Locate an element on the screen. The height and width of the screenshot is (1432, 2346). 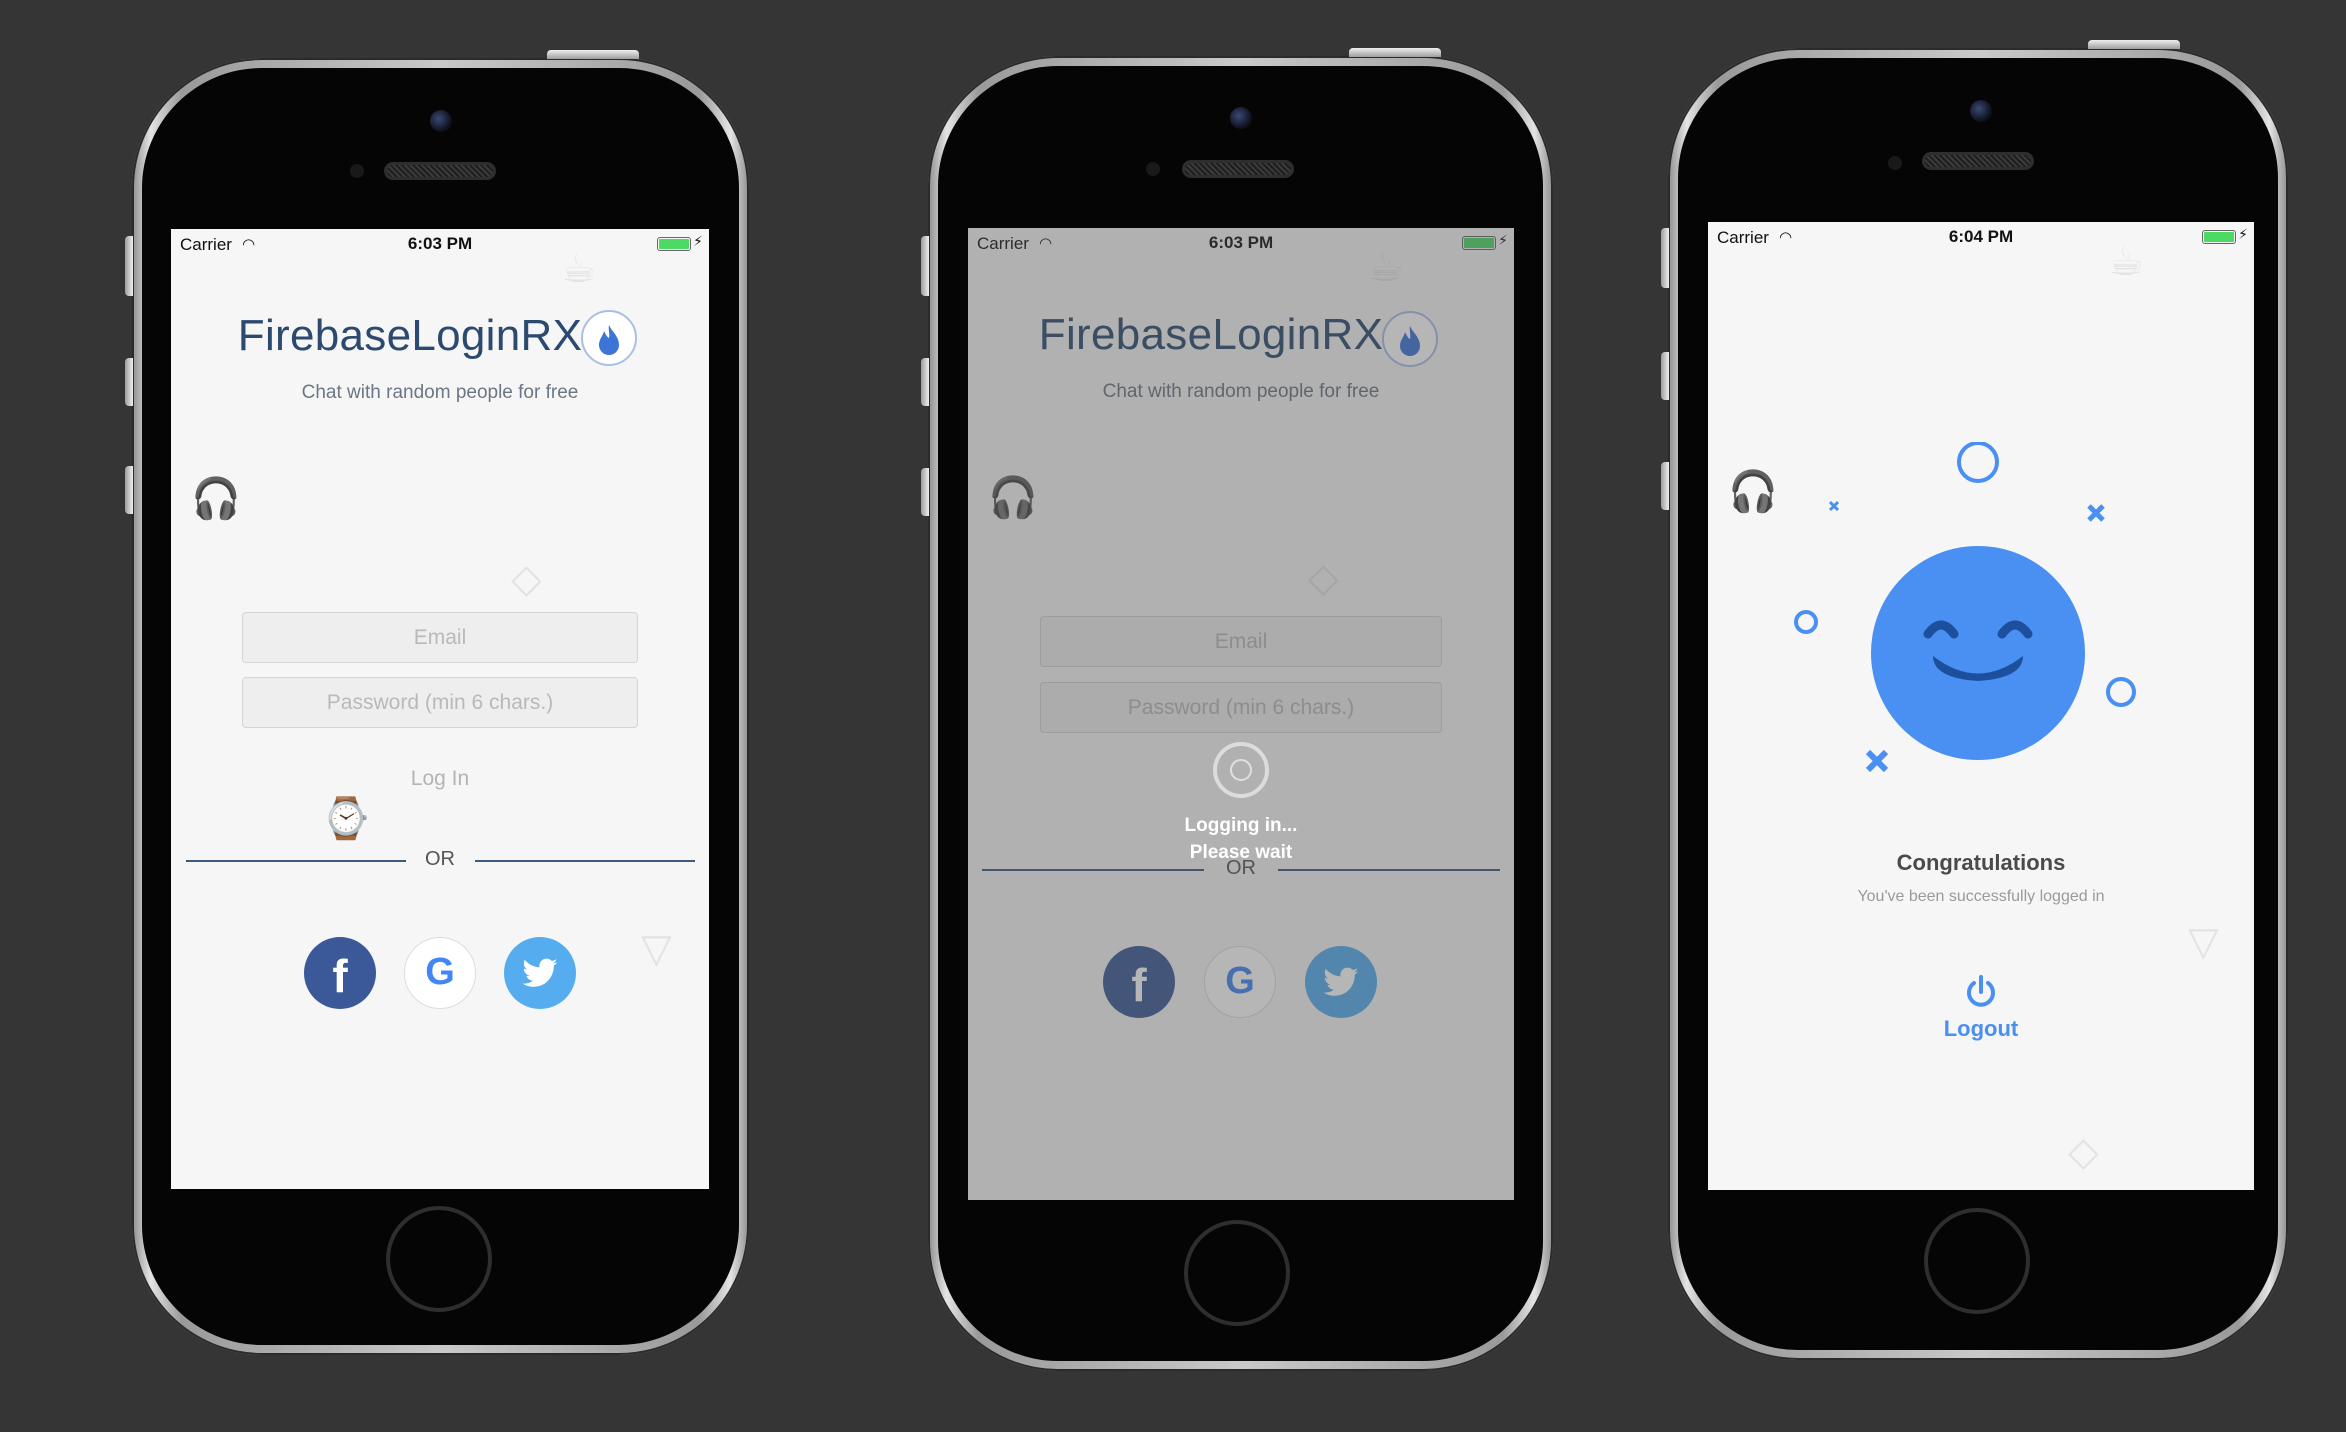
logout-button: Logout is located at coordinates (1981, 1014).